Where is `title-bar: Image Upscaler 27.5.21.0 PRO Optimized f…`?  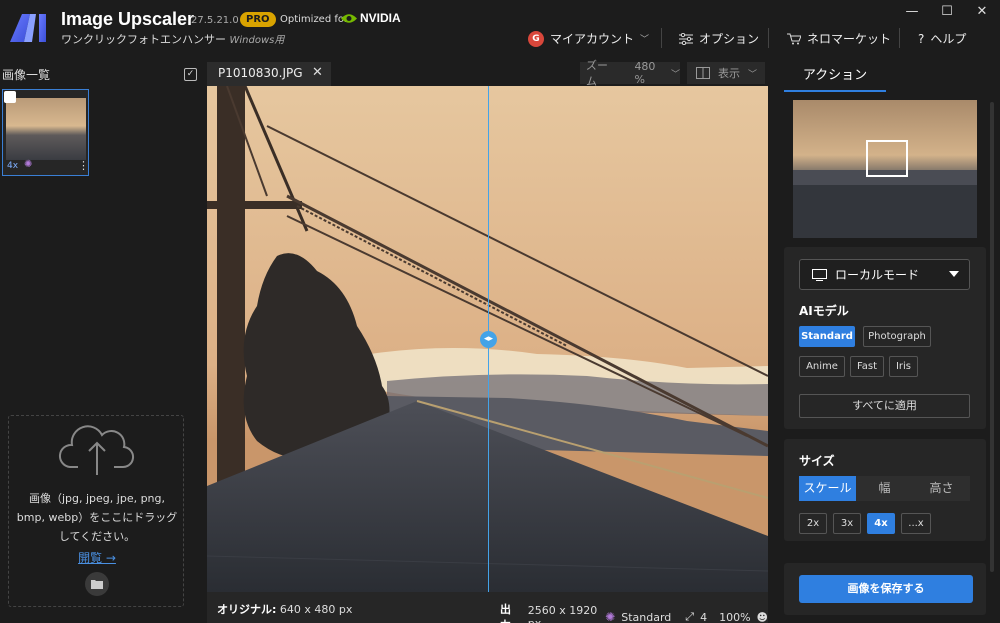 title-bar: Image Upscaler 27.5.21.0 PRO Optimized f… is located at coordinates (500, 31).